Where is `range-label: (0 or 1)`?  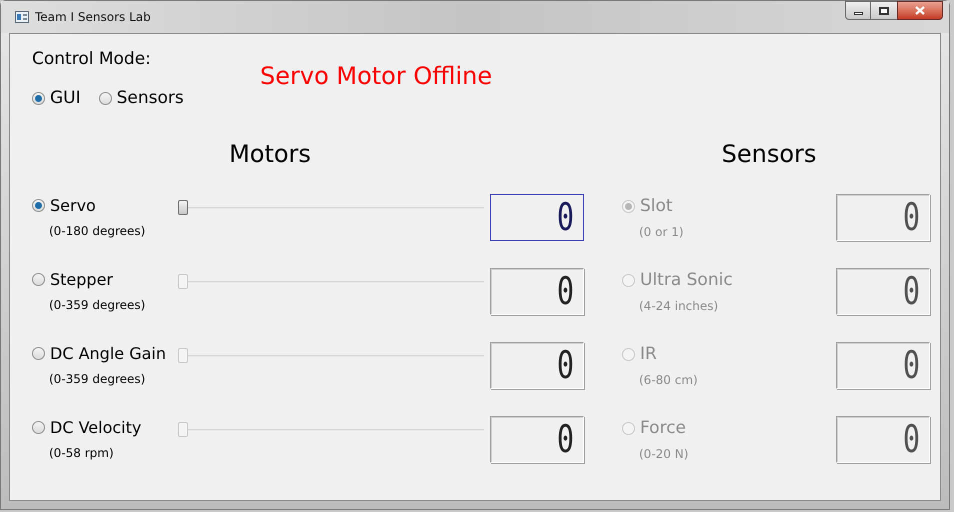 range-label: (0 or 1) is located at coordinates (662, 232).